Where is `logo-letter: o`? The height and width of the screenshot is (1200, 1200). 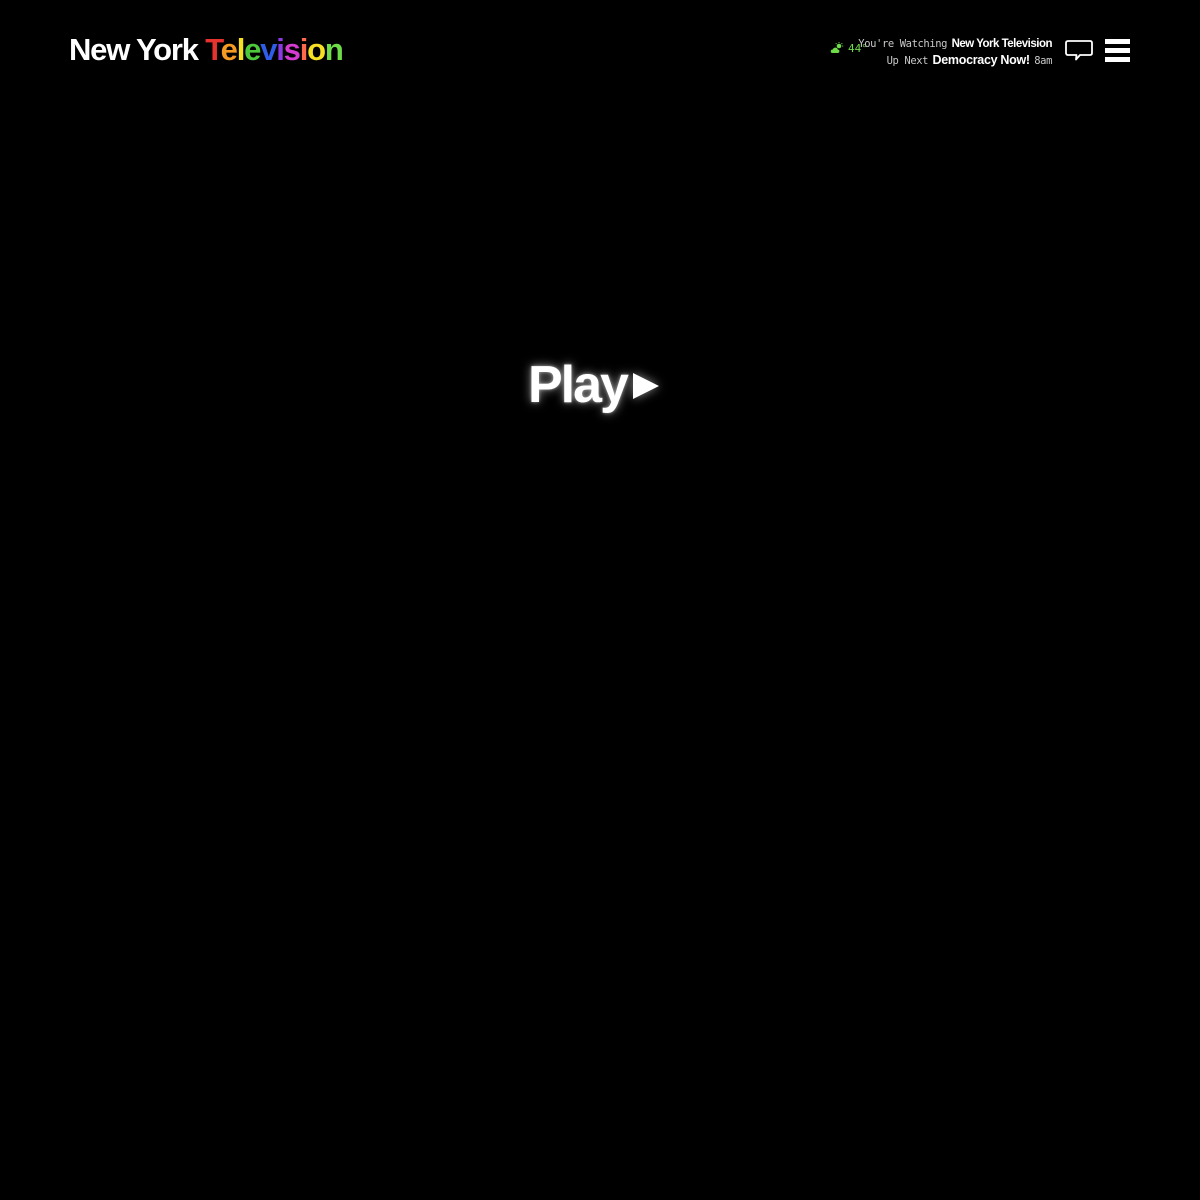 logo-letter: o is located at coordinates (316, 49).